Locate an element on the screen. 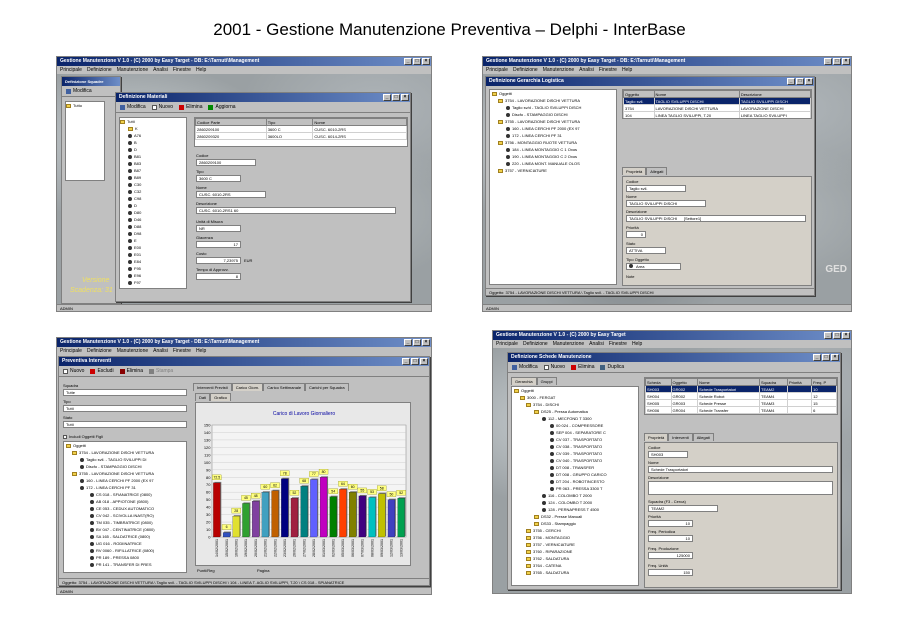  stato-select: Tutti is located at coordinates (125, 424).